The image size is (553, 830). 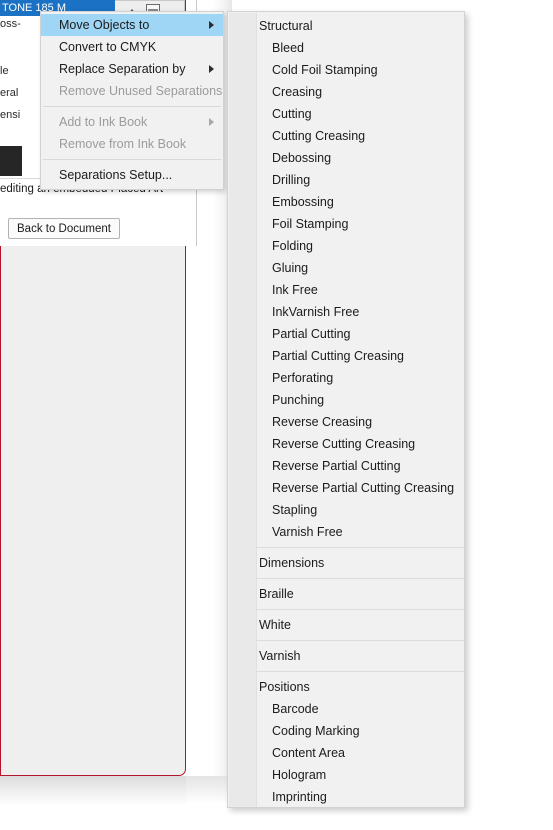 What do you see at coordinates (303, 202) in the screenshot?
I see `submenu-item-label: Embossing` at bounding box center [303, 202].